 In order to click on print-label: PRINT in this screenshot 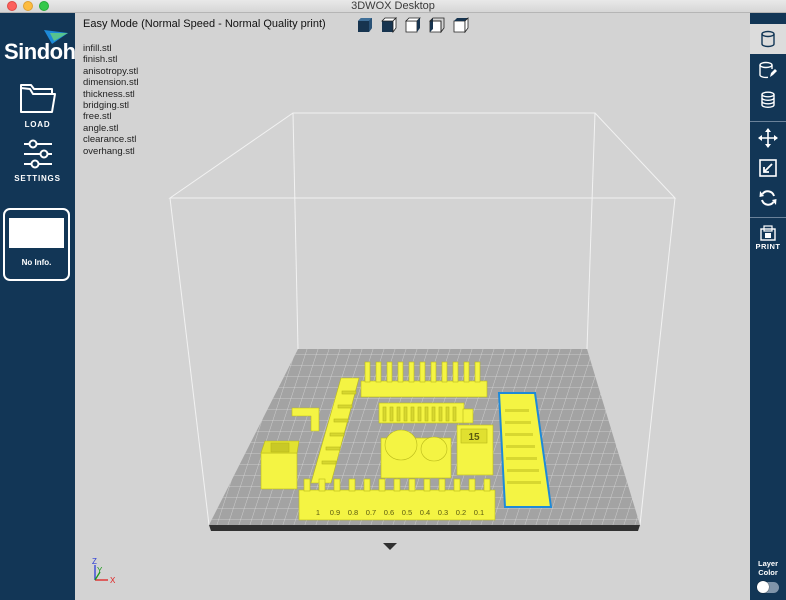, I will do `click(768, 246)`.